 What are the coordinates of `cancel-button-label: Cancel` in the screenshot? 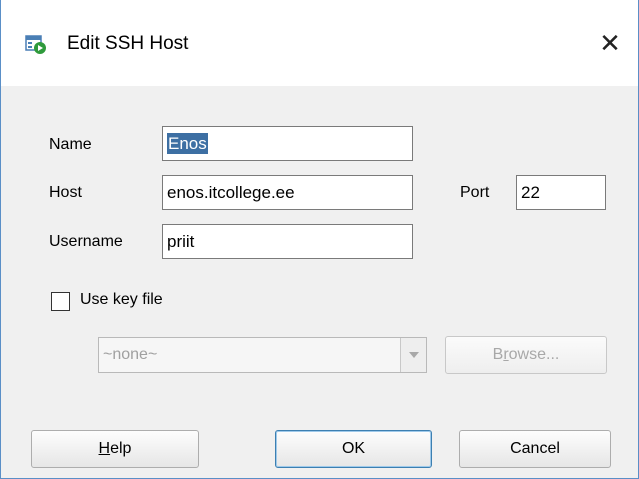 It's located at (535, 448).